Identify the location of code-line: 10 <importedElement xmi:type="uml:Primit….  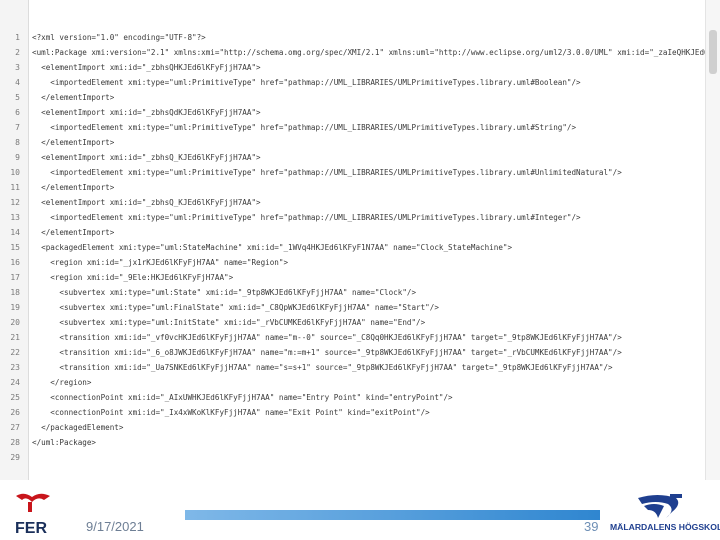
(350, 172).